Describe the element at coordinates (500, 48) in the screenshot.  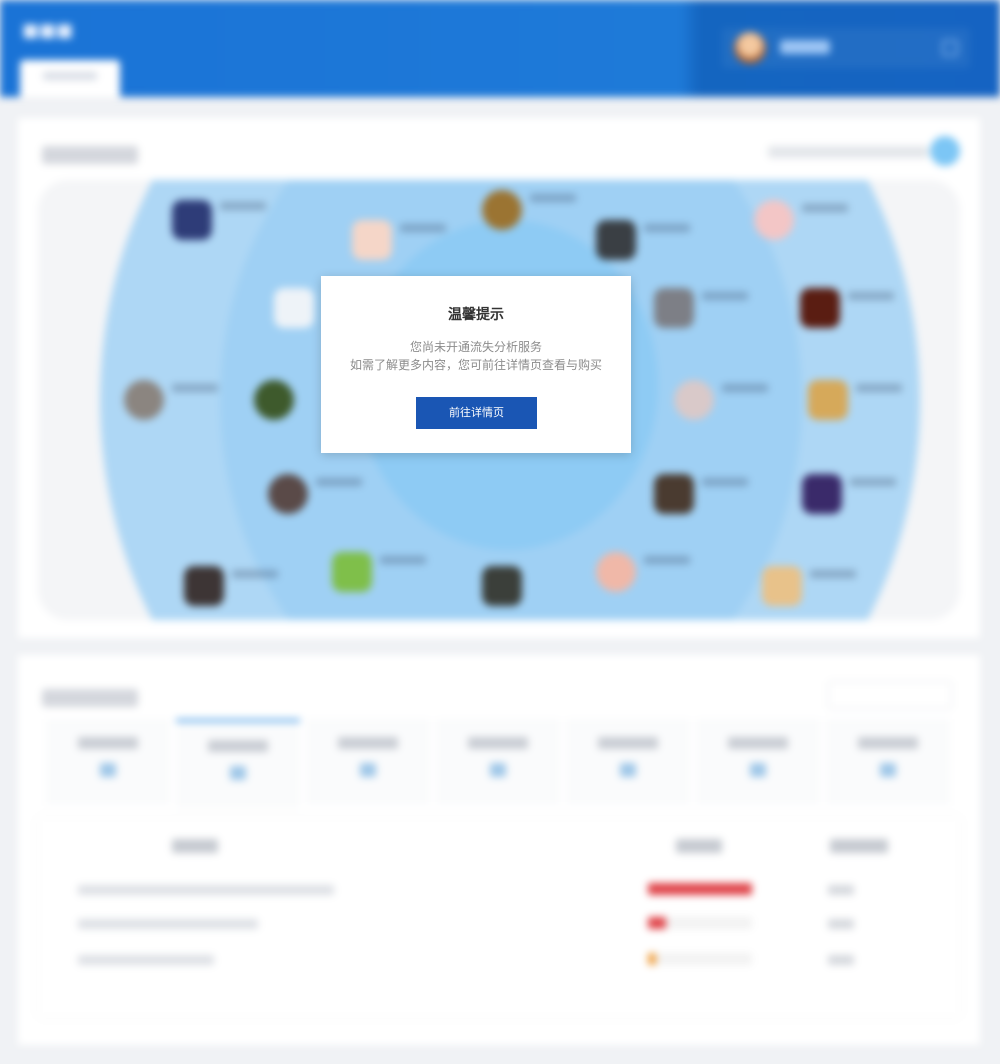
I see `top-bar: ■■■` at that location.